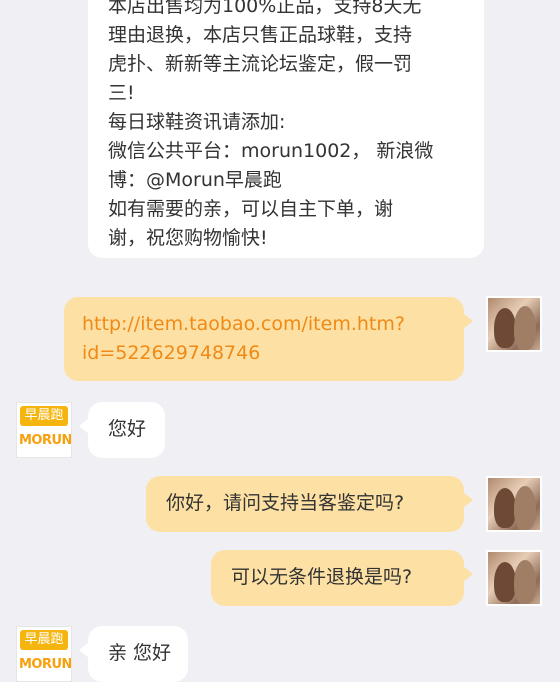 The width and height of the screenshot is (560, 682). I want to click on user-question2-text: 可以无条件退换是吗?, so click(322, 577).